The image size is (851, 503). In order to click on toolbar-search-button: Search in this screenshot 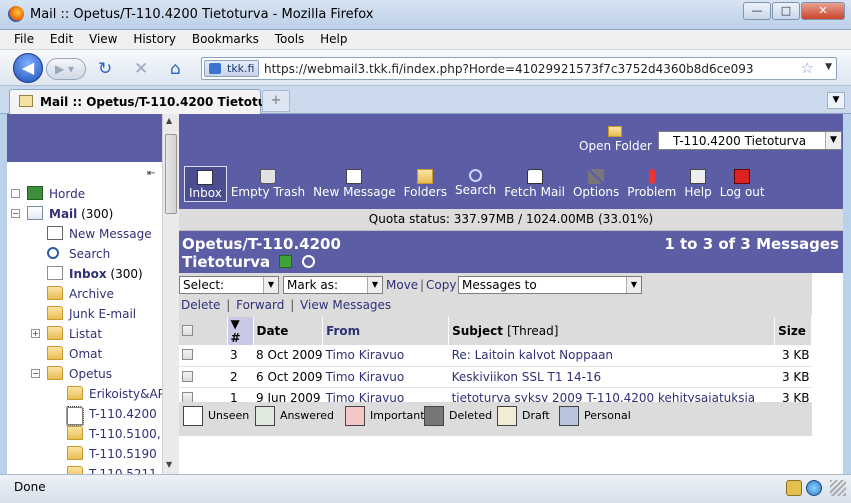, I will do `click(475, 184)`.